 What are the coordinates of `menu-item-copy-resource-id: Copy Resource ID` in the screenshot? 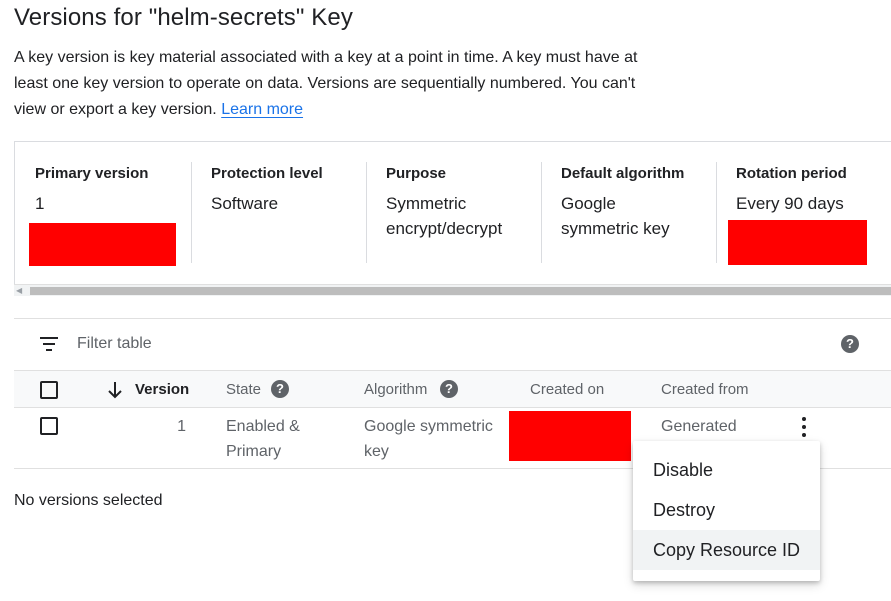 It's located at (726, 550).